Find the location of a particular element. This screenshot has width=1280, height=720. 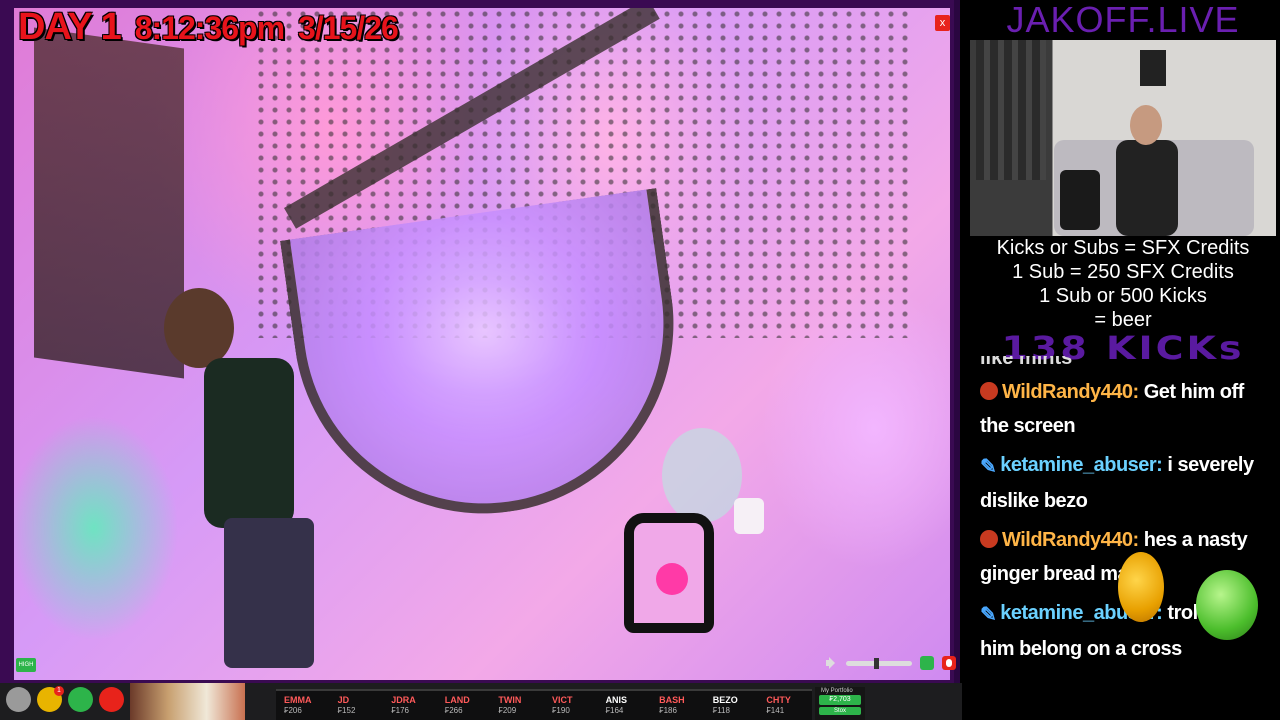

gaming-chair is located at coordinates (1080, 200).